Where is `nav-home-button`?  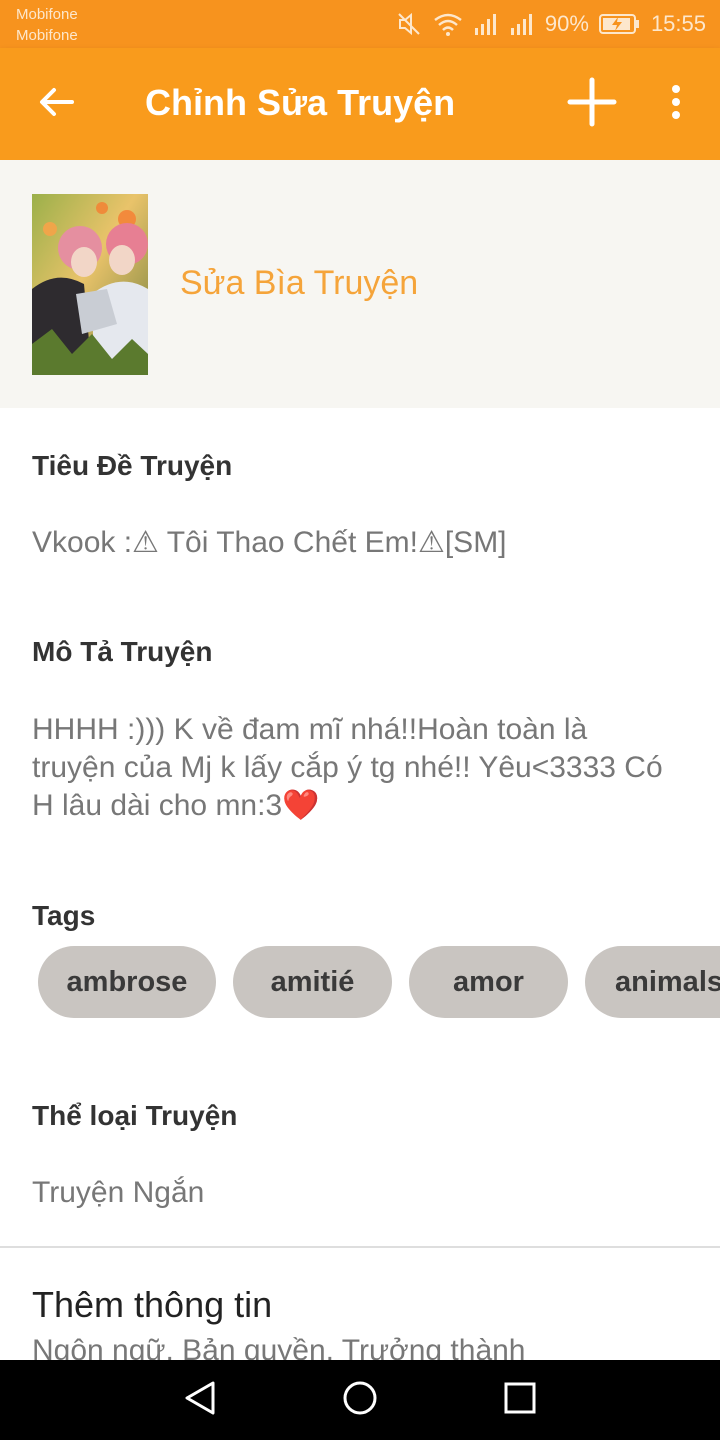
nav-home-button is located at coordinates (360, 1400).